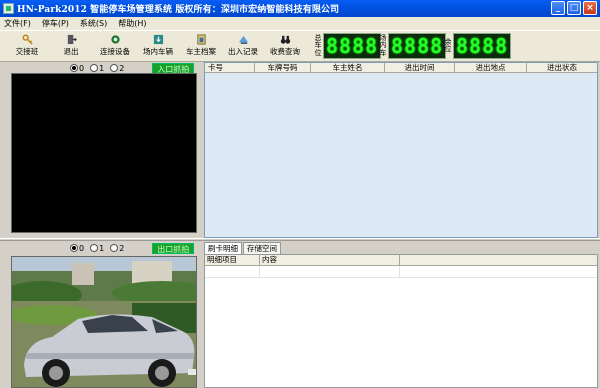 Image resolution: width=600 pixels, height=388 pixels. Describe the element at coordinates (283, 67) in the screenshot. I see `col-plate-number: 车牌号码` at that location.